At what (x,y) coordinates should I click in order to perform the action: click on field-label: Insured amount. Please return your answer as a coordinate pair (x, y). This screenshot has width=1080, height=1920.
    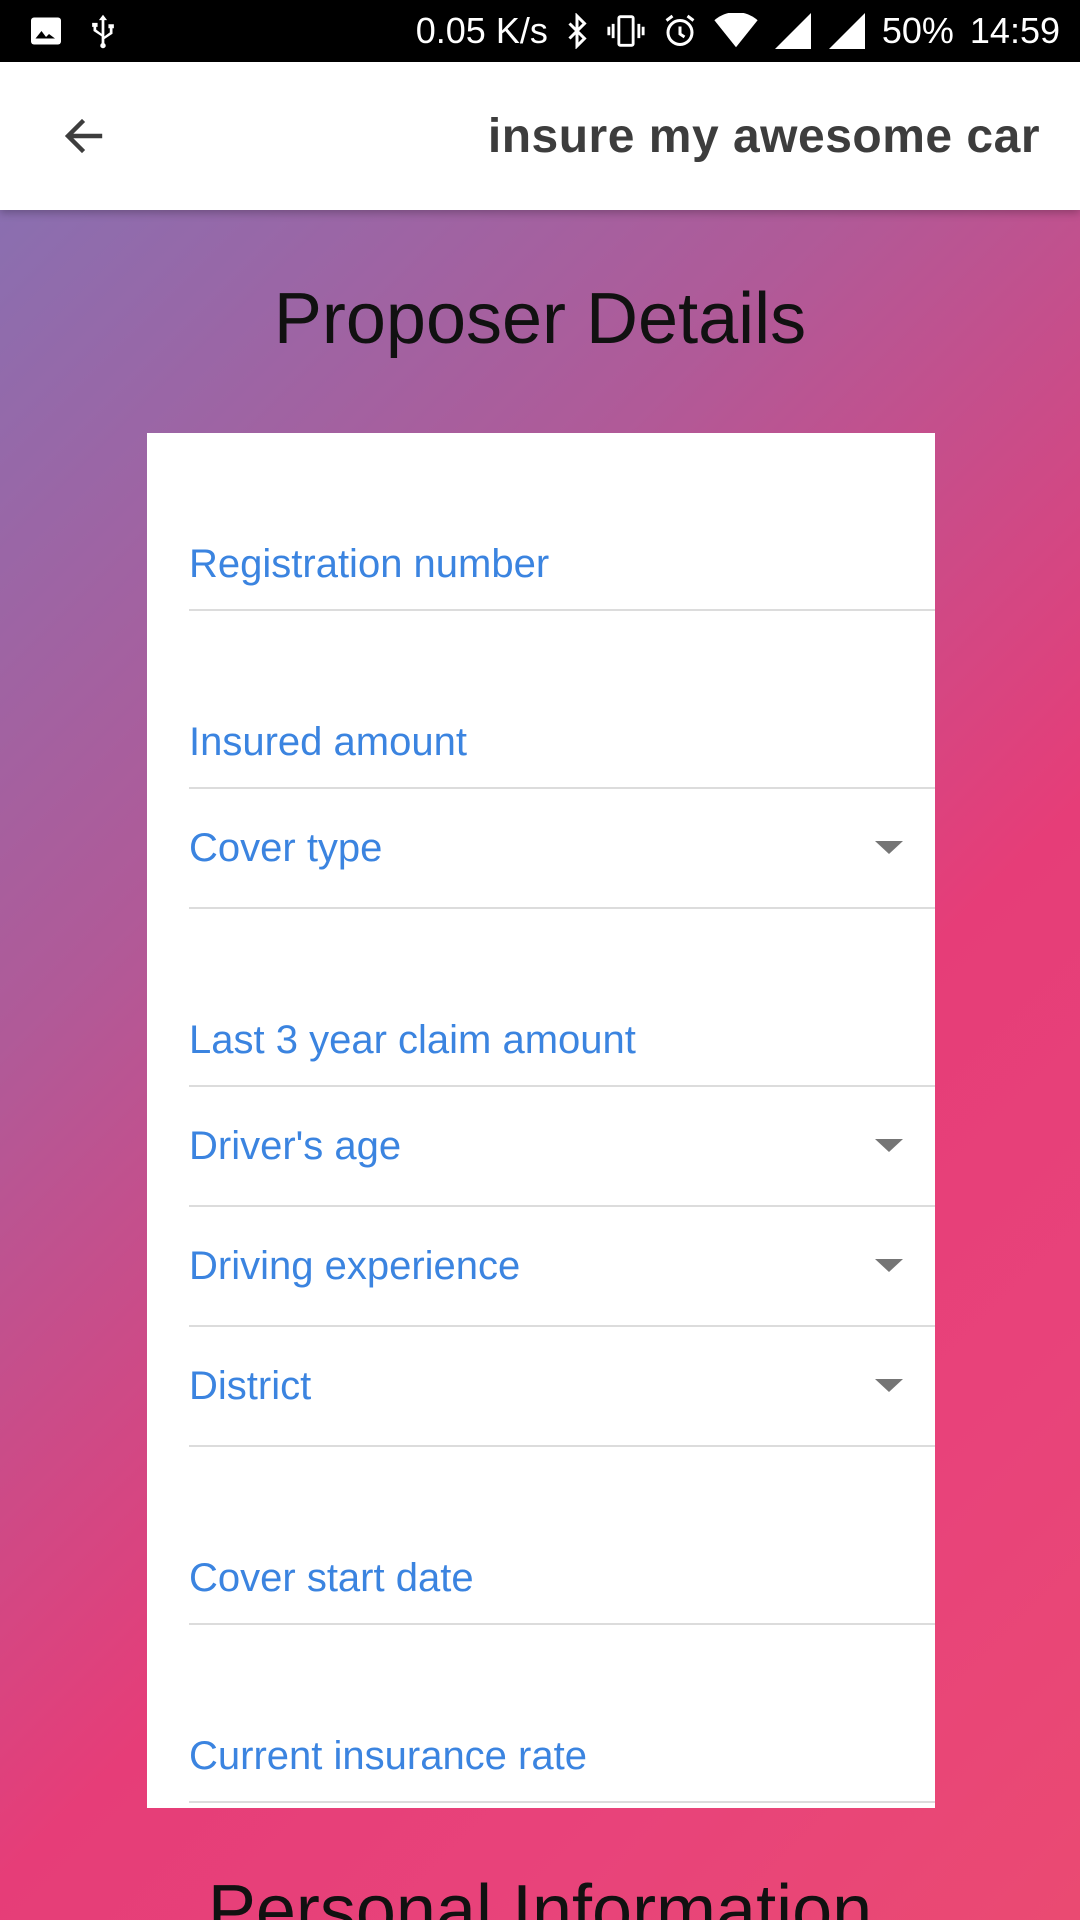
    Looking at the image, I should click on (328, 742).